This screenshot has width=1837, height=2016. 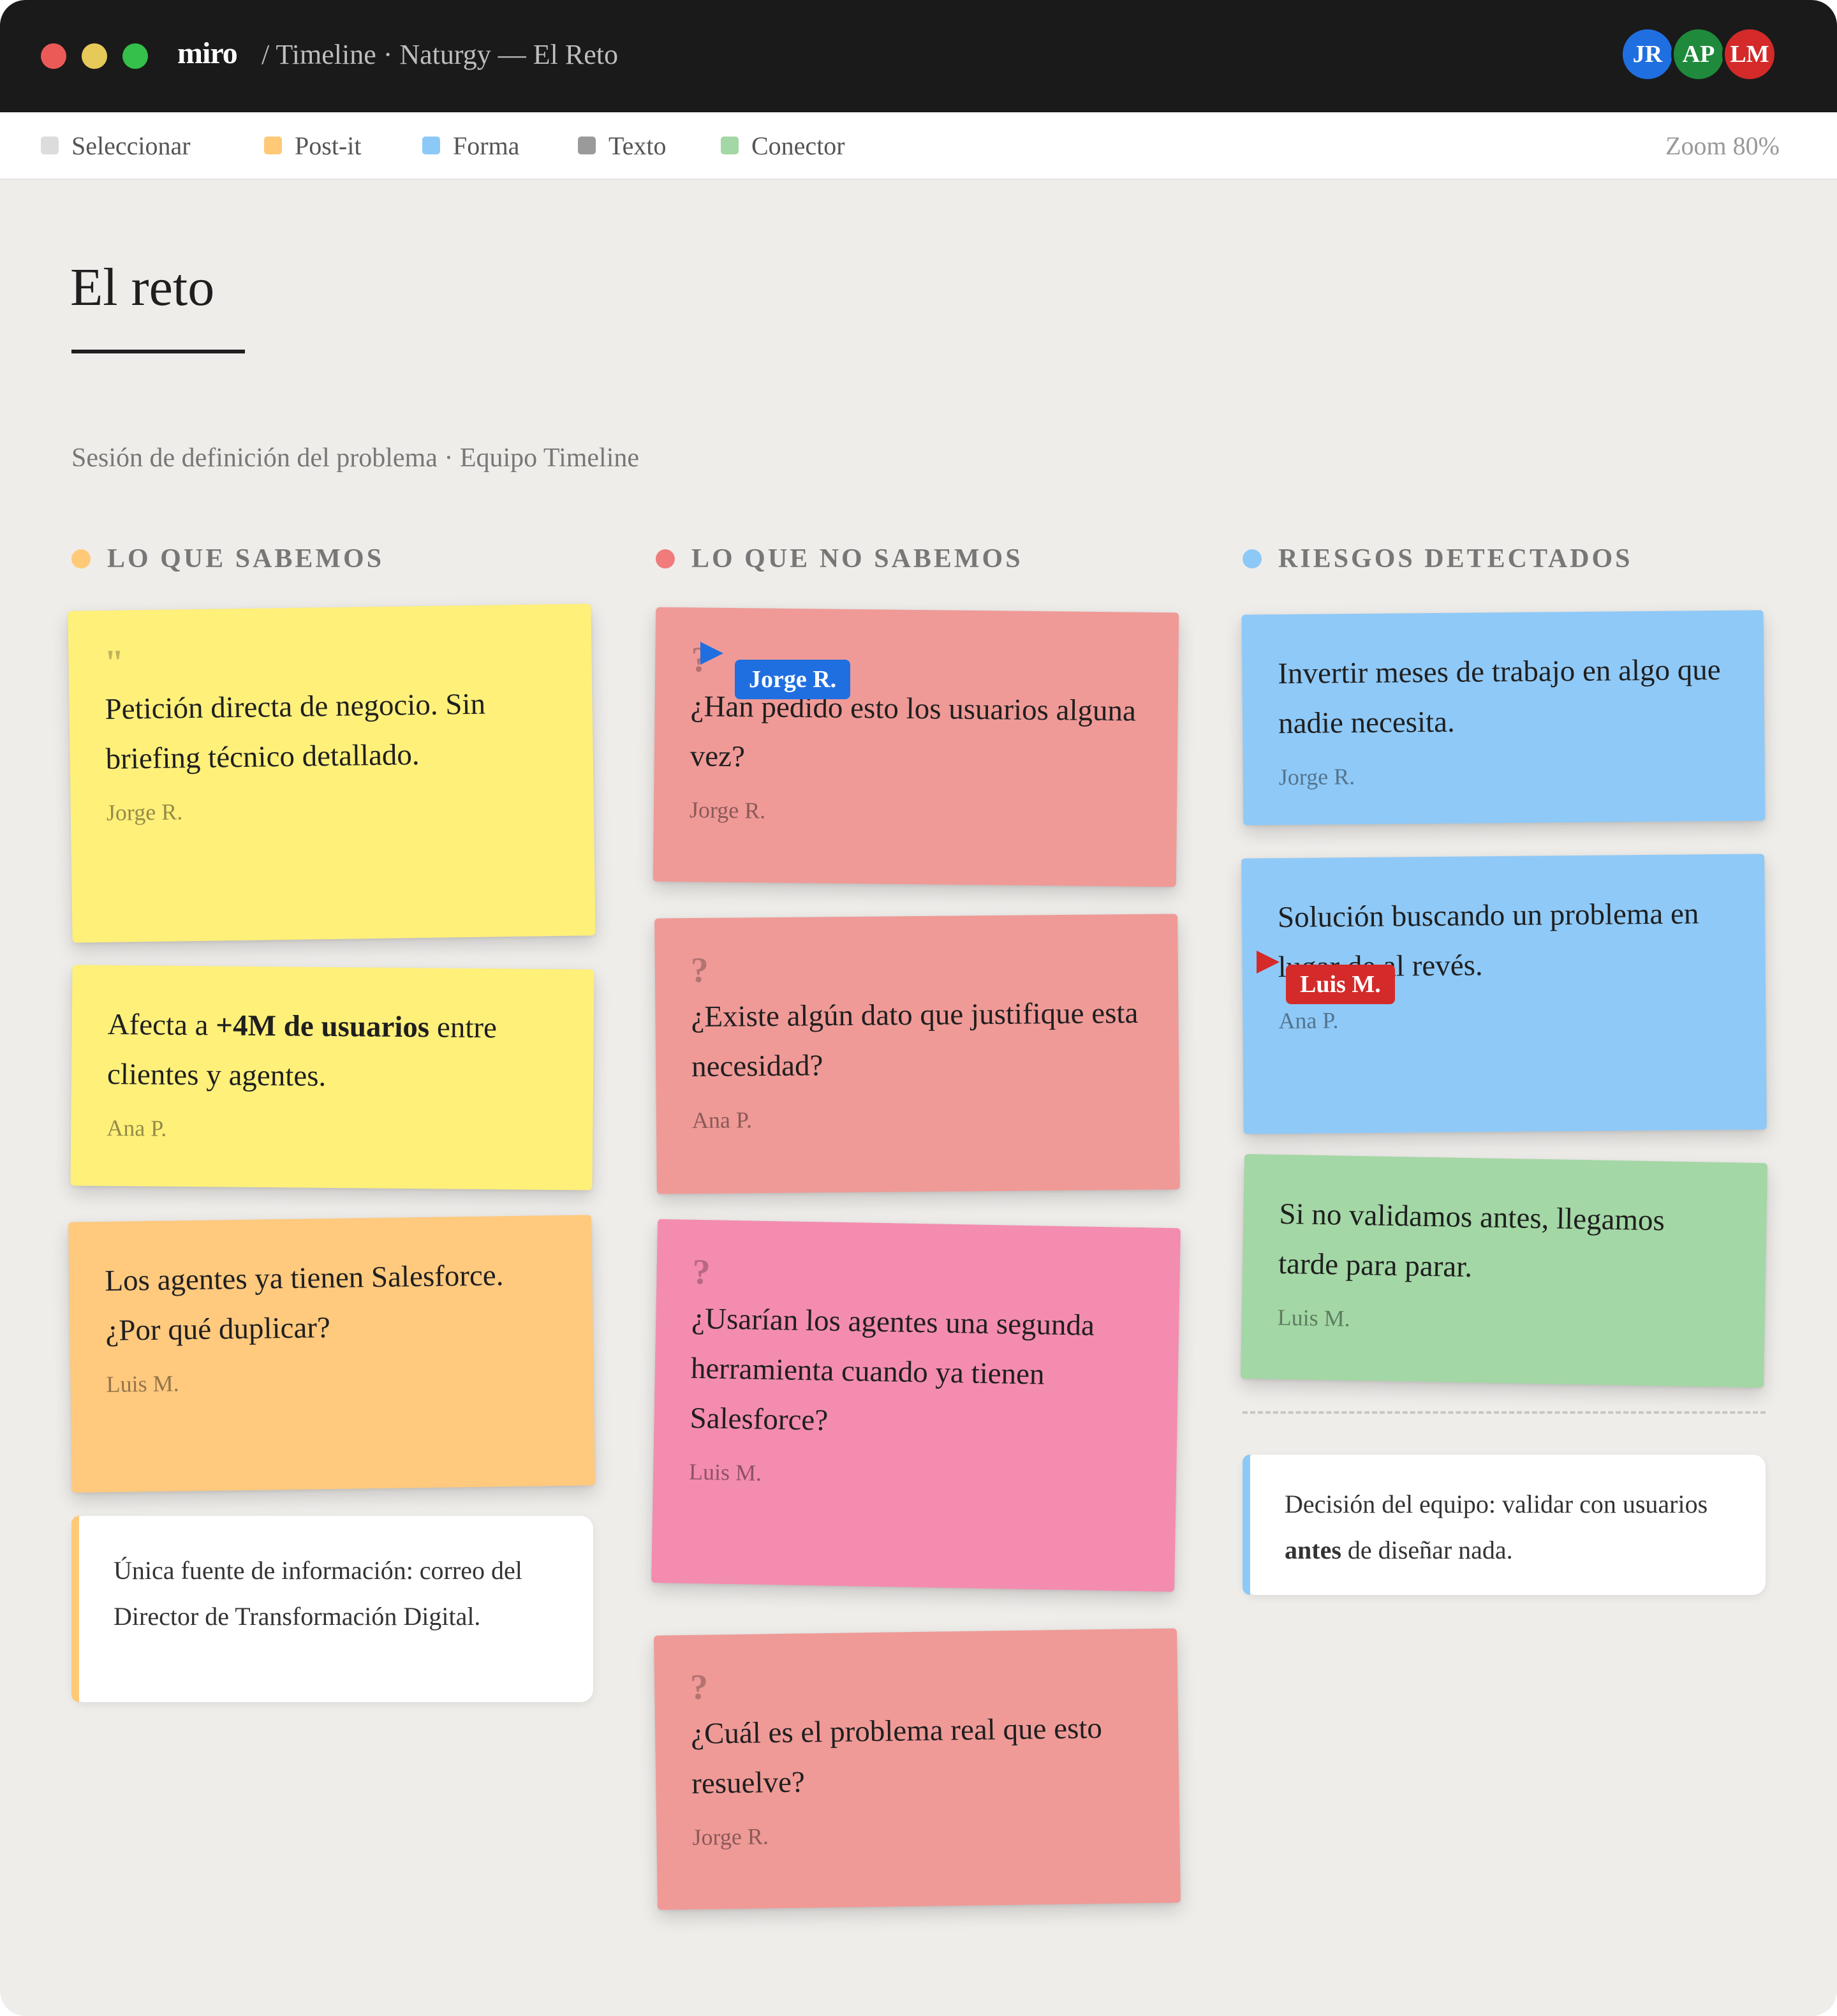 I want to click on postit-swatch-icon, so click(x=273, y=145).